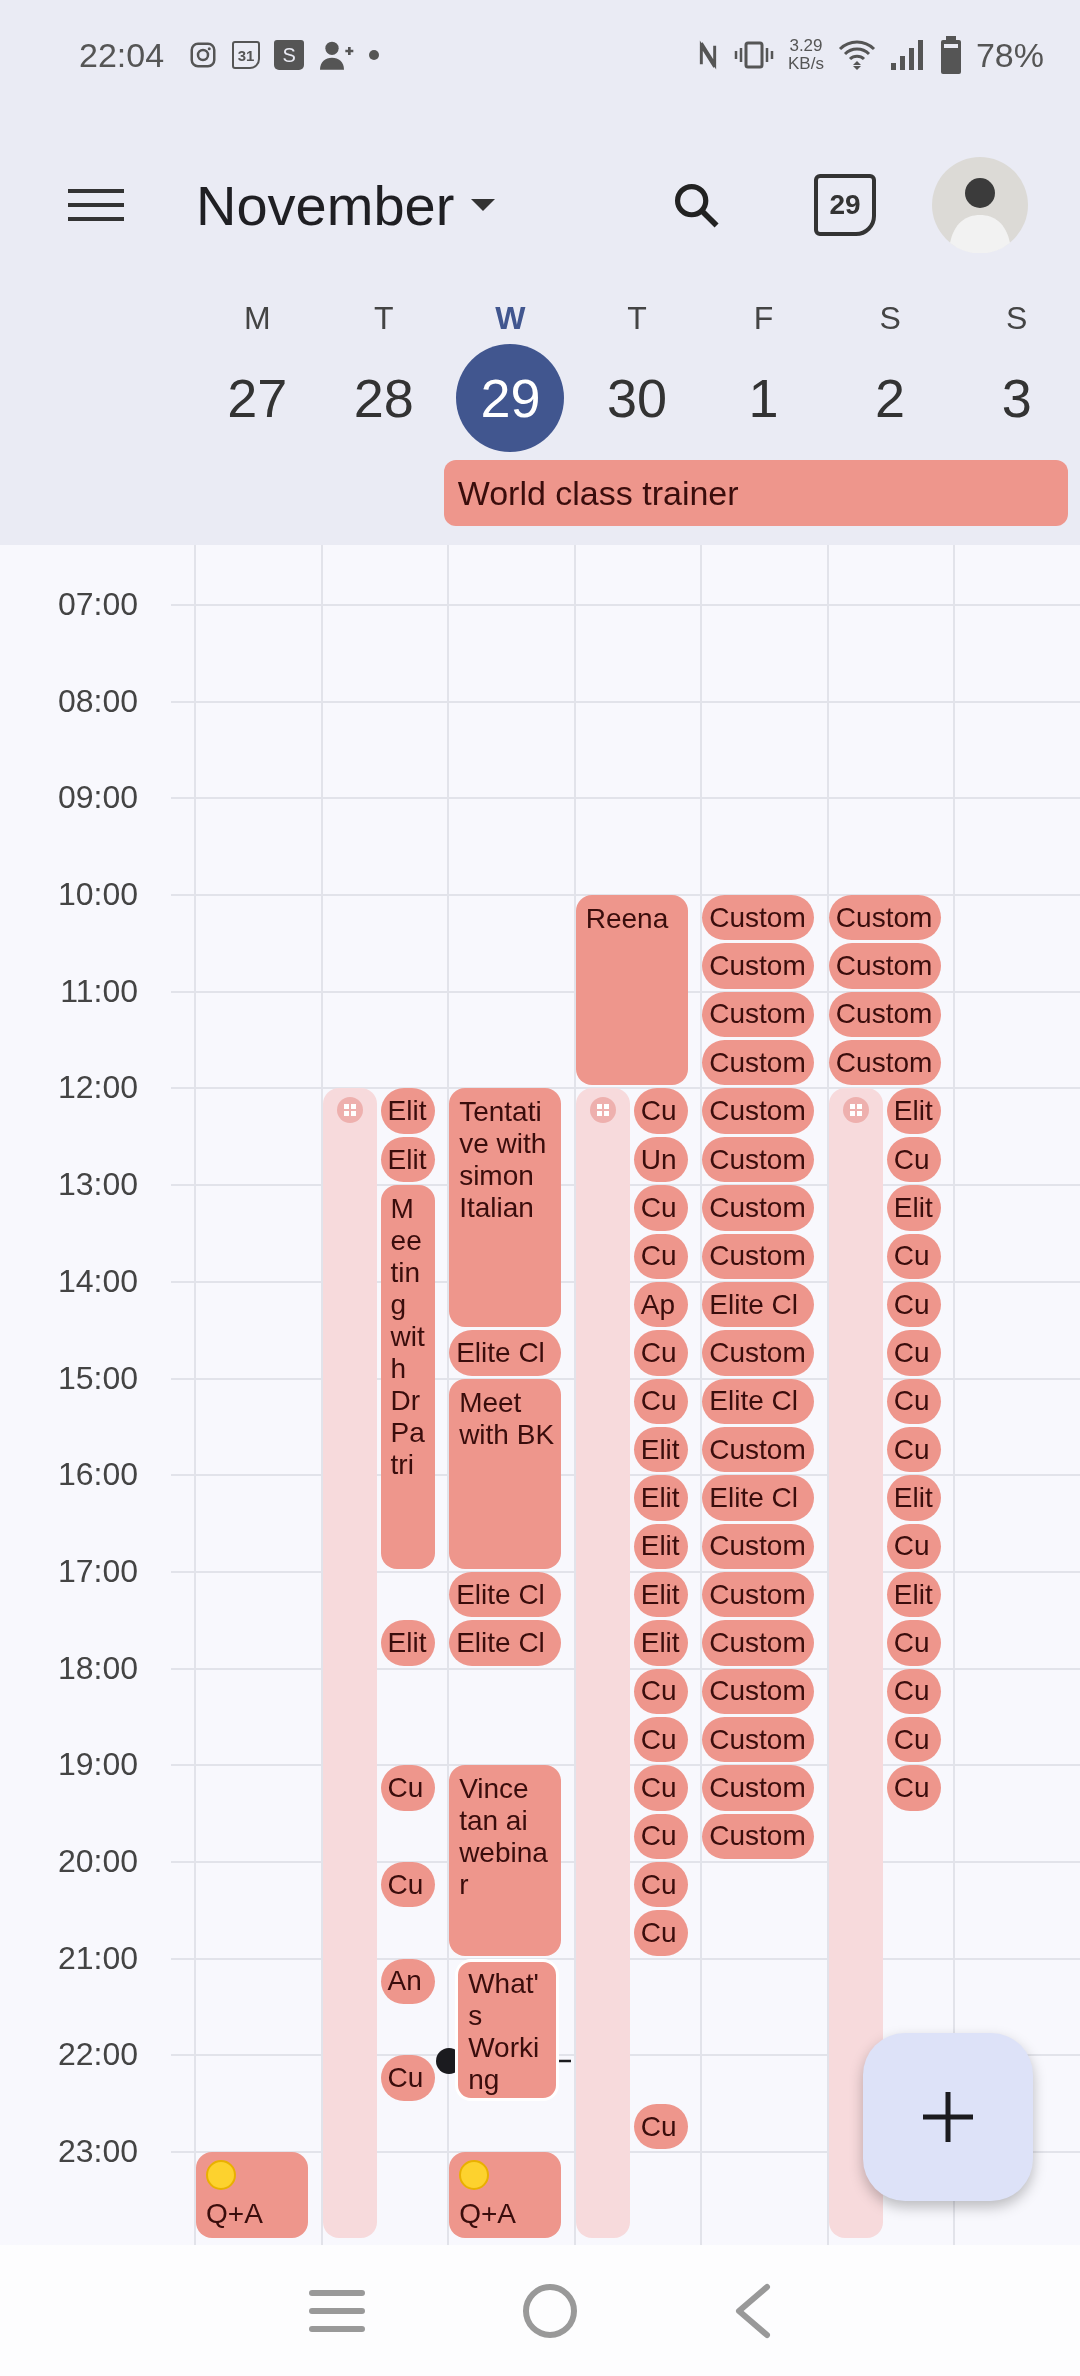 The width and height of the screenshot is (1080, 2376). Describe the element at coordinates (97, 1281) in the screenshot. I see `time-label: 14:00` at that location.